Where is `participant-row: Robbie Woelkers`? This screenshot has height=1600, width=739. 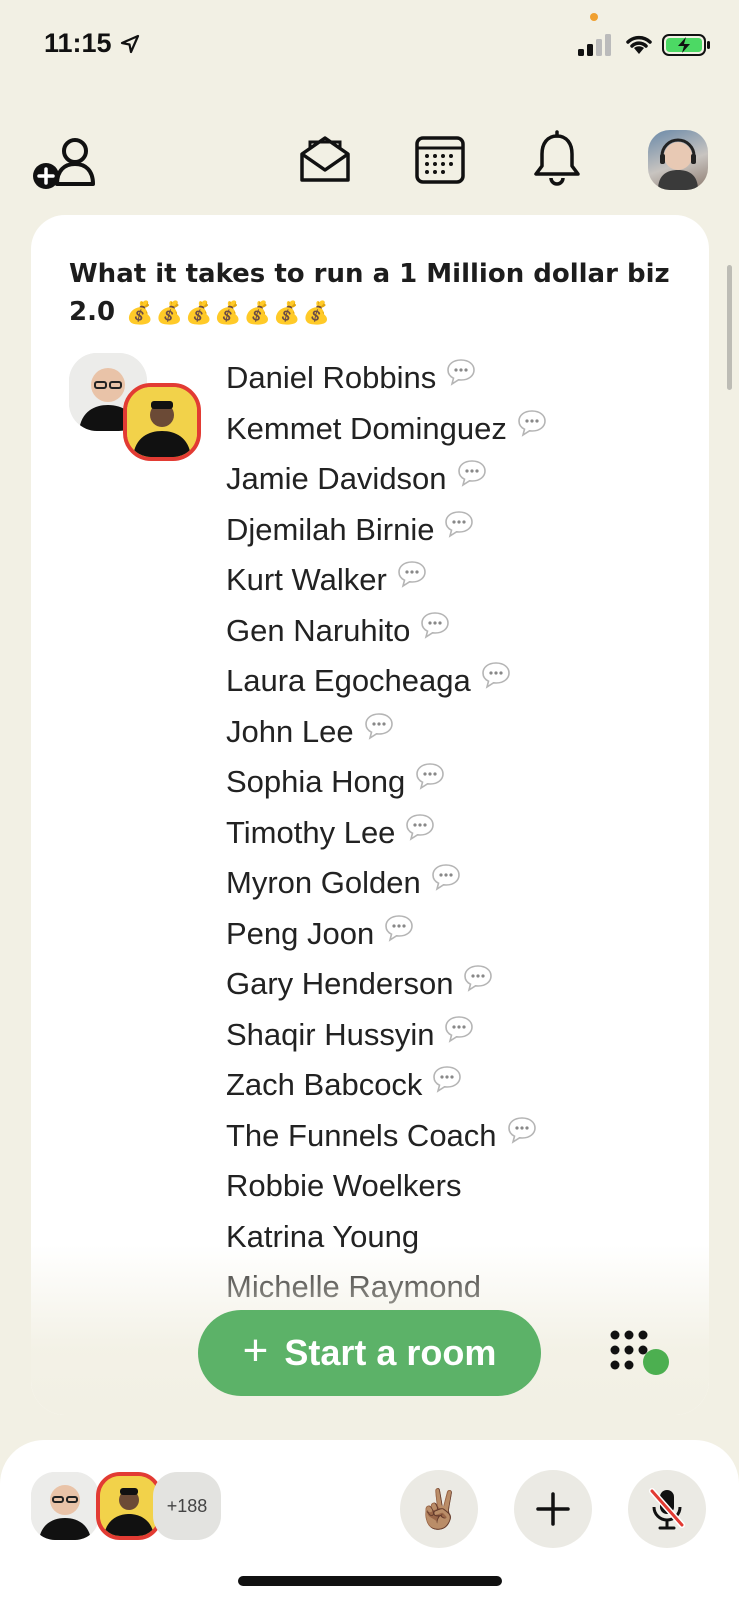
participant-row: Robbie Woelkers is located at coordinates (456, 1186).